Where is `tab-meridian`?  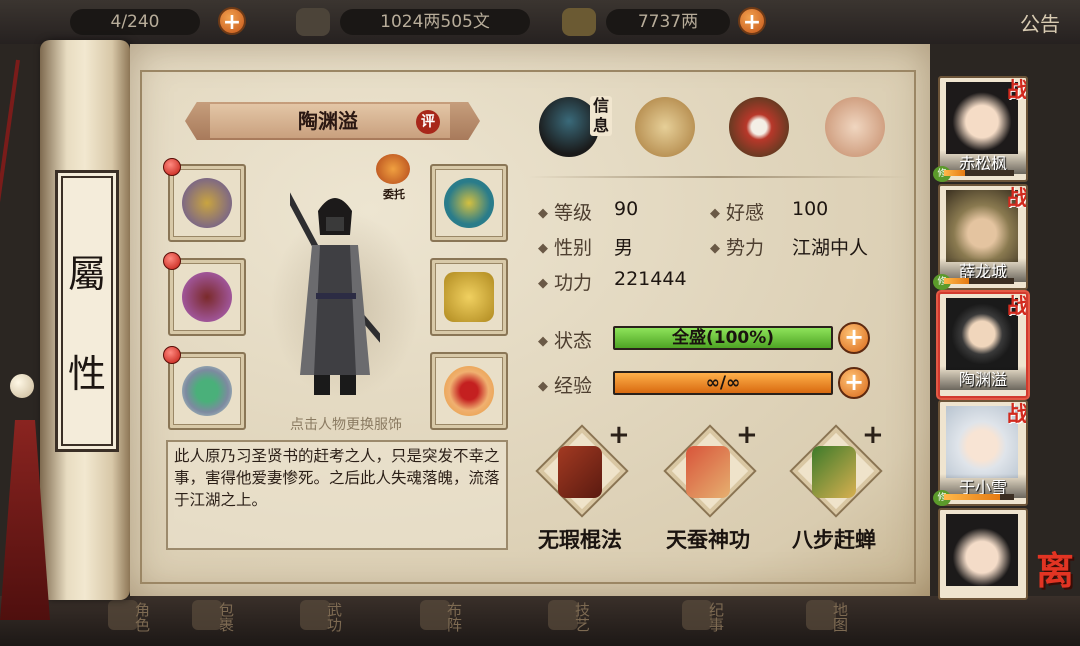 tab-meridian is located at coordinates (855, 127).